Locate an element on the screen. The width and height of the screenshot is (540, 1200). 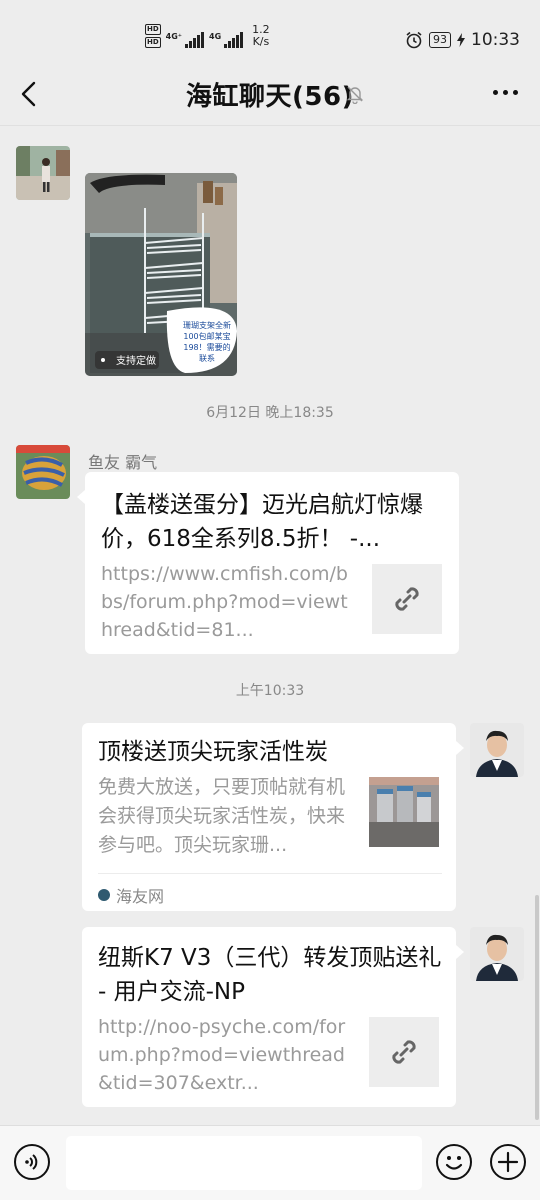
aquarium-rack-photo: 珊瑚支架全新 100包邮某宝 198！需要的 联系 is located at coordinates (161, 274).